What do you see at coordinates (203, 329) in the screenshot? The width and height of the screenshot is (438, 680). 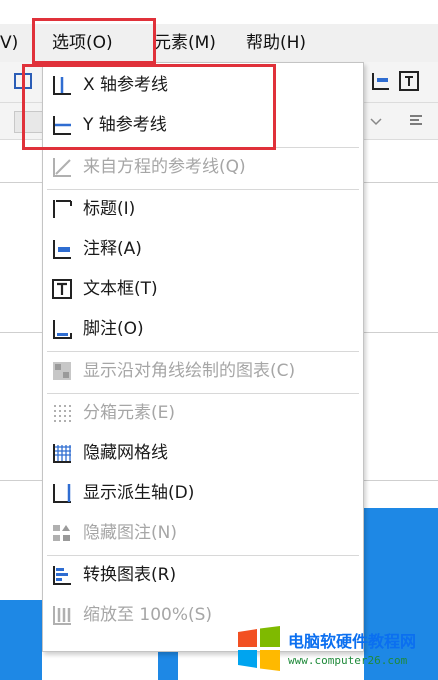 I see `menu-item-footnote: 脚注(O)` at bounding box center [203, 329].